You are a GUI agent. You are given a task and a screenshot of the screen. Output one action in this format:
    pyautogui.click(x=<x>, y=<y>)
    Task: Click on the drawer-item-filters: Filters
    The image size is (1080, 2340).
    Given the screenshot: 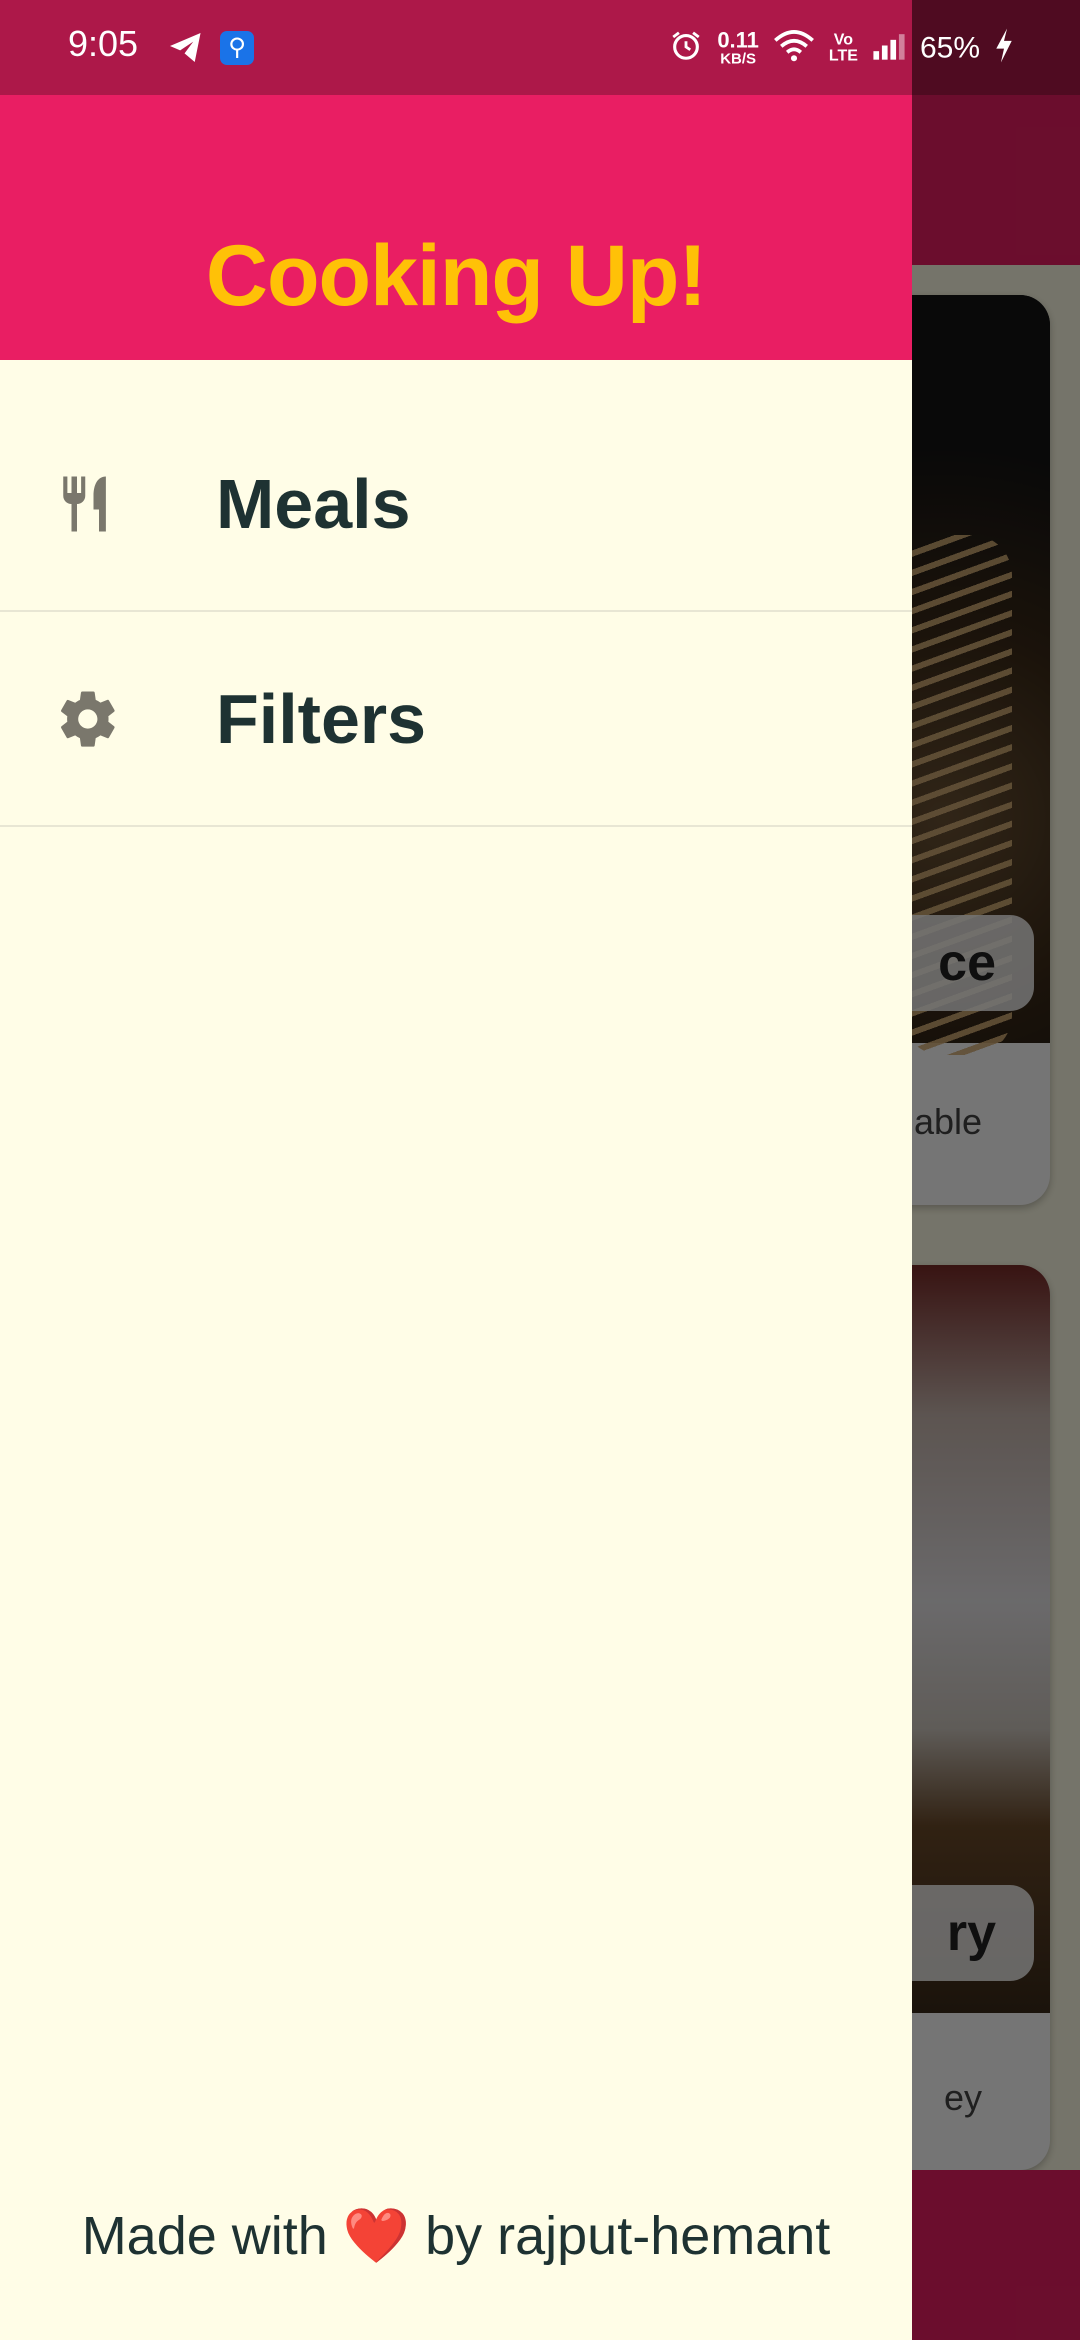 What is the action you would take?
    pyautogui.click(x=456, y=719)
    